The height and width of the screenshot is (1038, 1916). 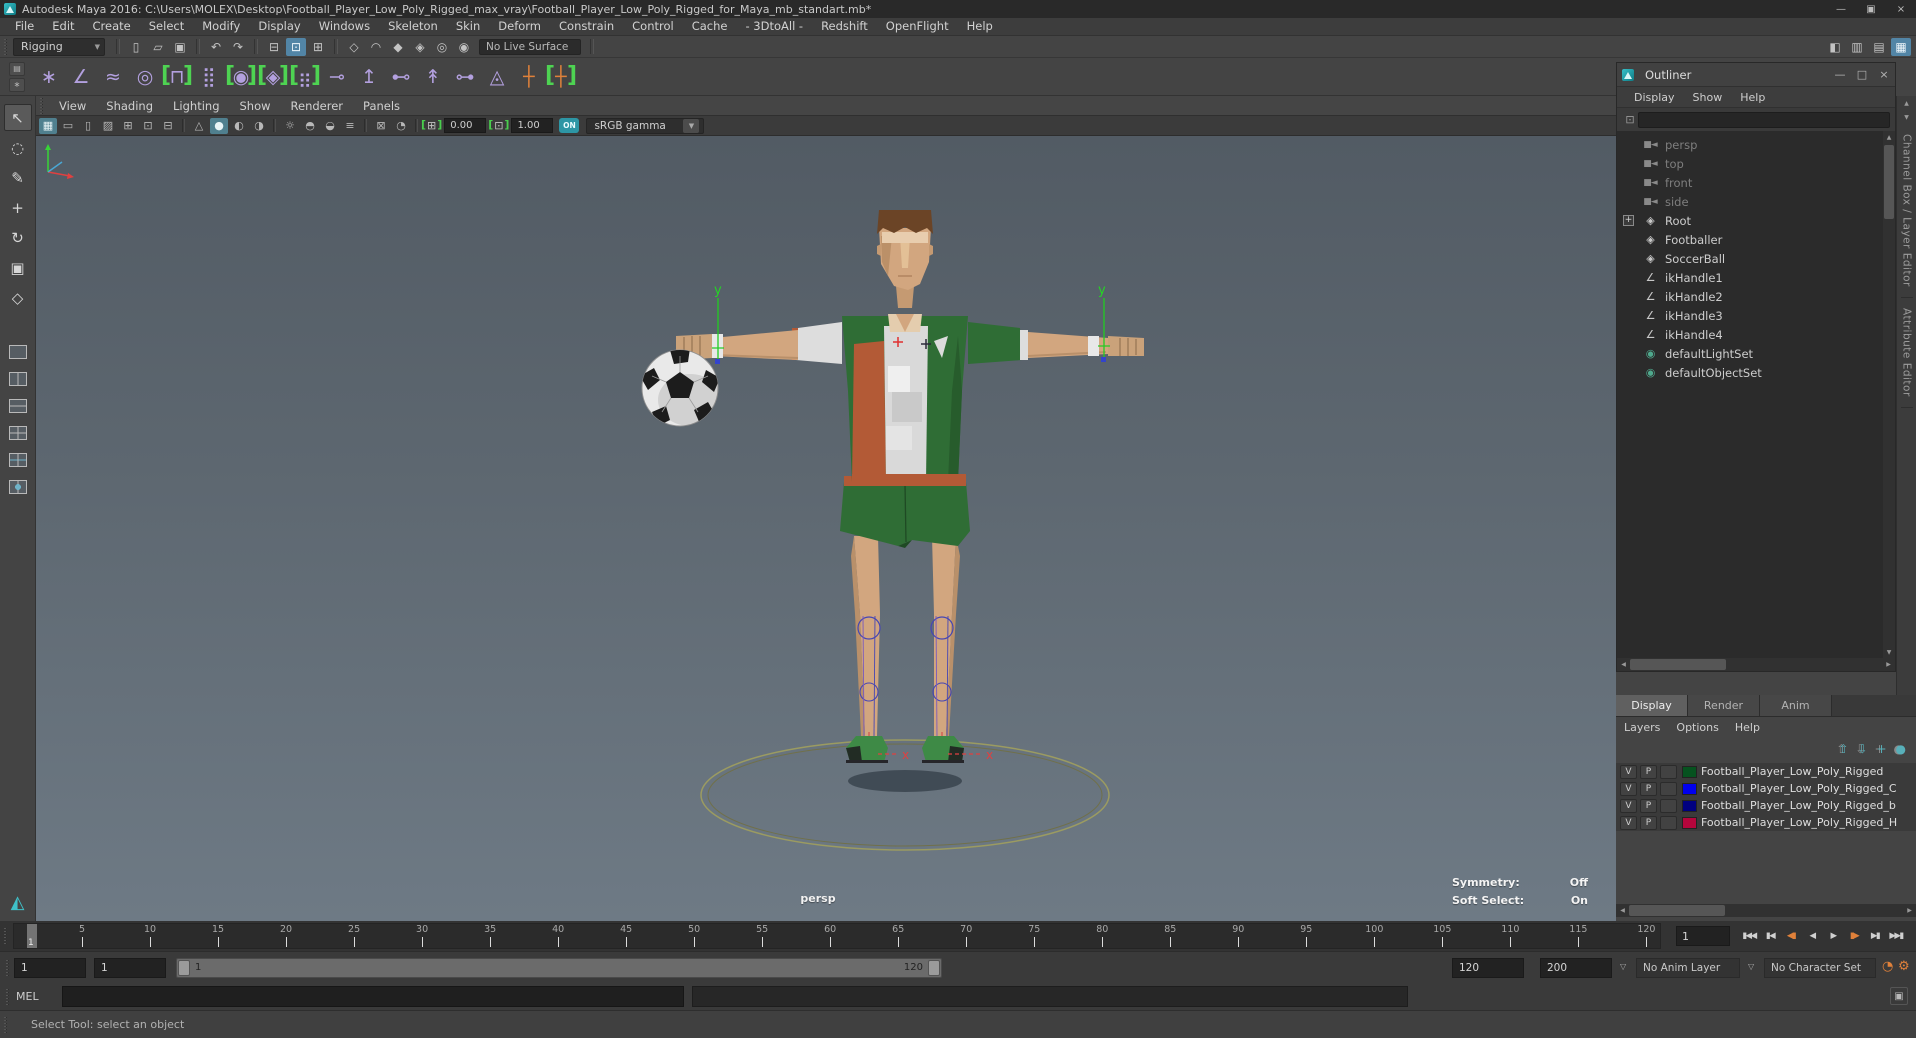 What do you see at coordinates (350, 126) in the screenshot?
I see `motion-blur-icon: ≡` at bounding box center [350, 126].